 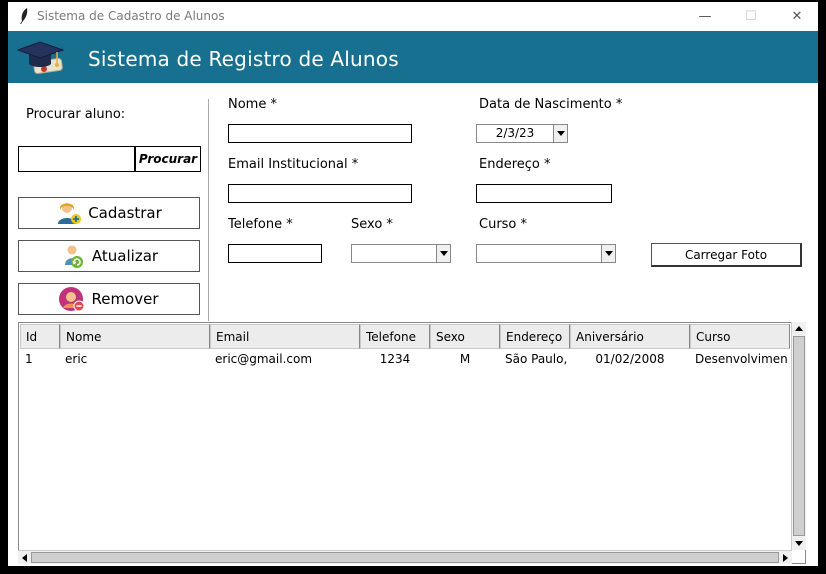 I want to click on close-button: ✕, so click(x=797, y=16).